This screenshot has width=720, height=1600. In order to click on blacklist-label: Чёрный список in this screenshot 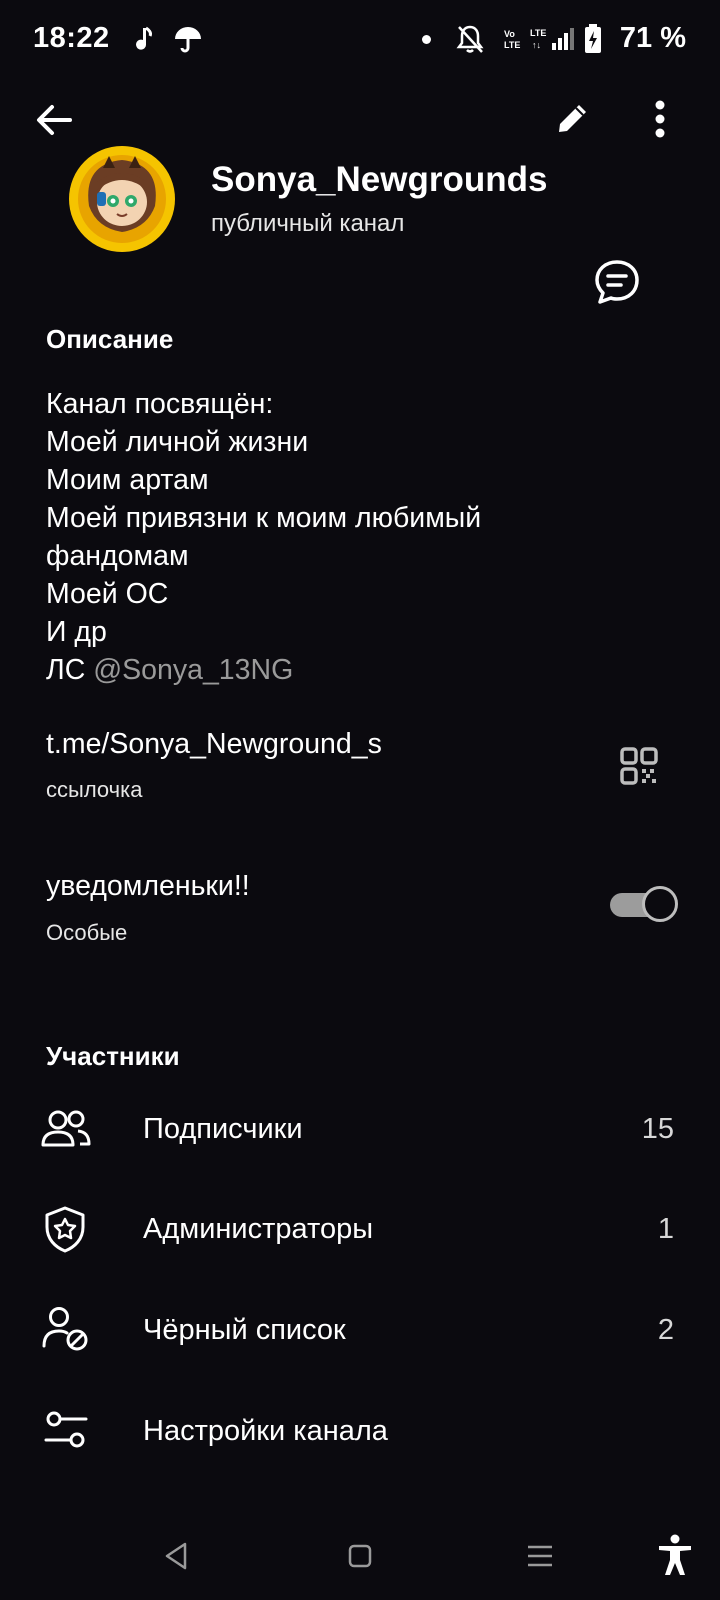, I will do `click(244, 1330)`.